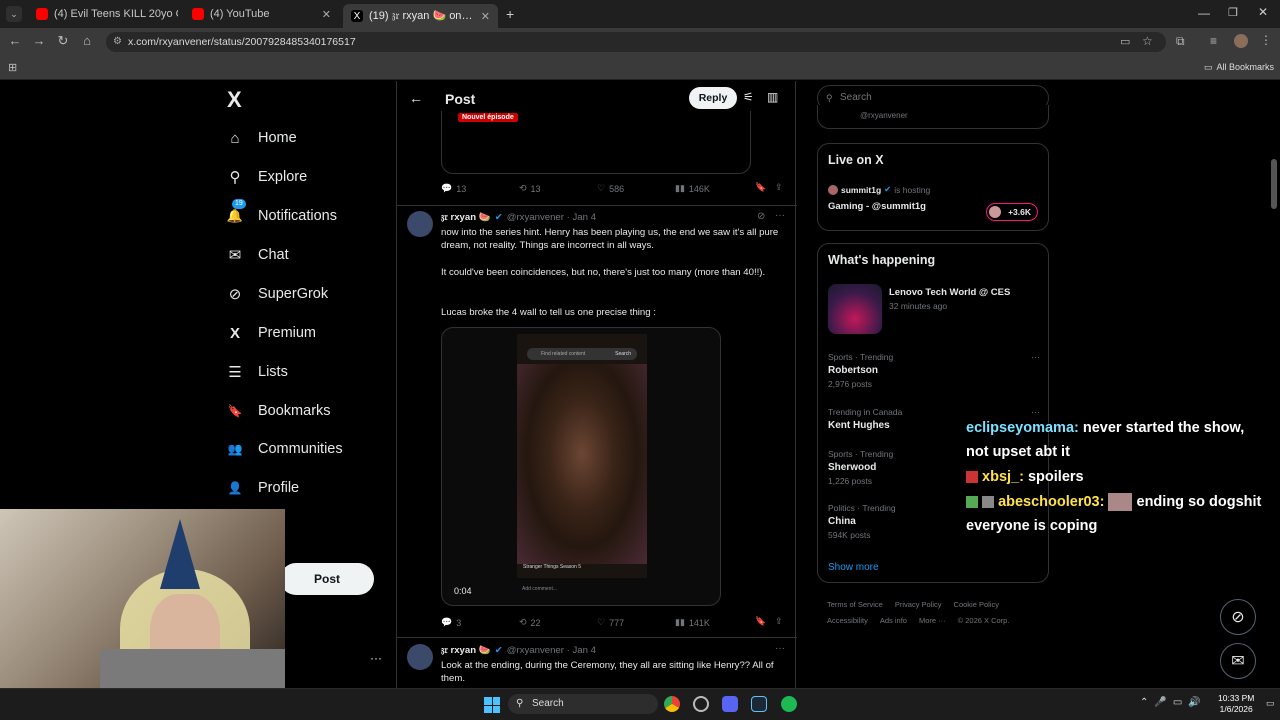 The width and height of the screenshot is (1280, 720). Describe the element at coordinates (376, 658) in the screenshot. I see `account-more-icon: ···` at that location.